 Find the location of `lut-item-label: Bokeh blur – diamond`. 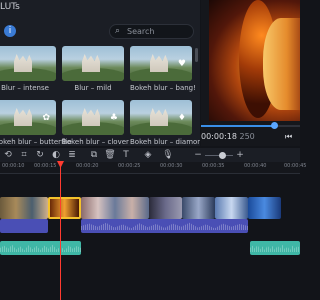

lut-item-label: Bokeh blur – diamond is located at coordinates (165, 142).